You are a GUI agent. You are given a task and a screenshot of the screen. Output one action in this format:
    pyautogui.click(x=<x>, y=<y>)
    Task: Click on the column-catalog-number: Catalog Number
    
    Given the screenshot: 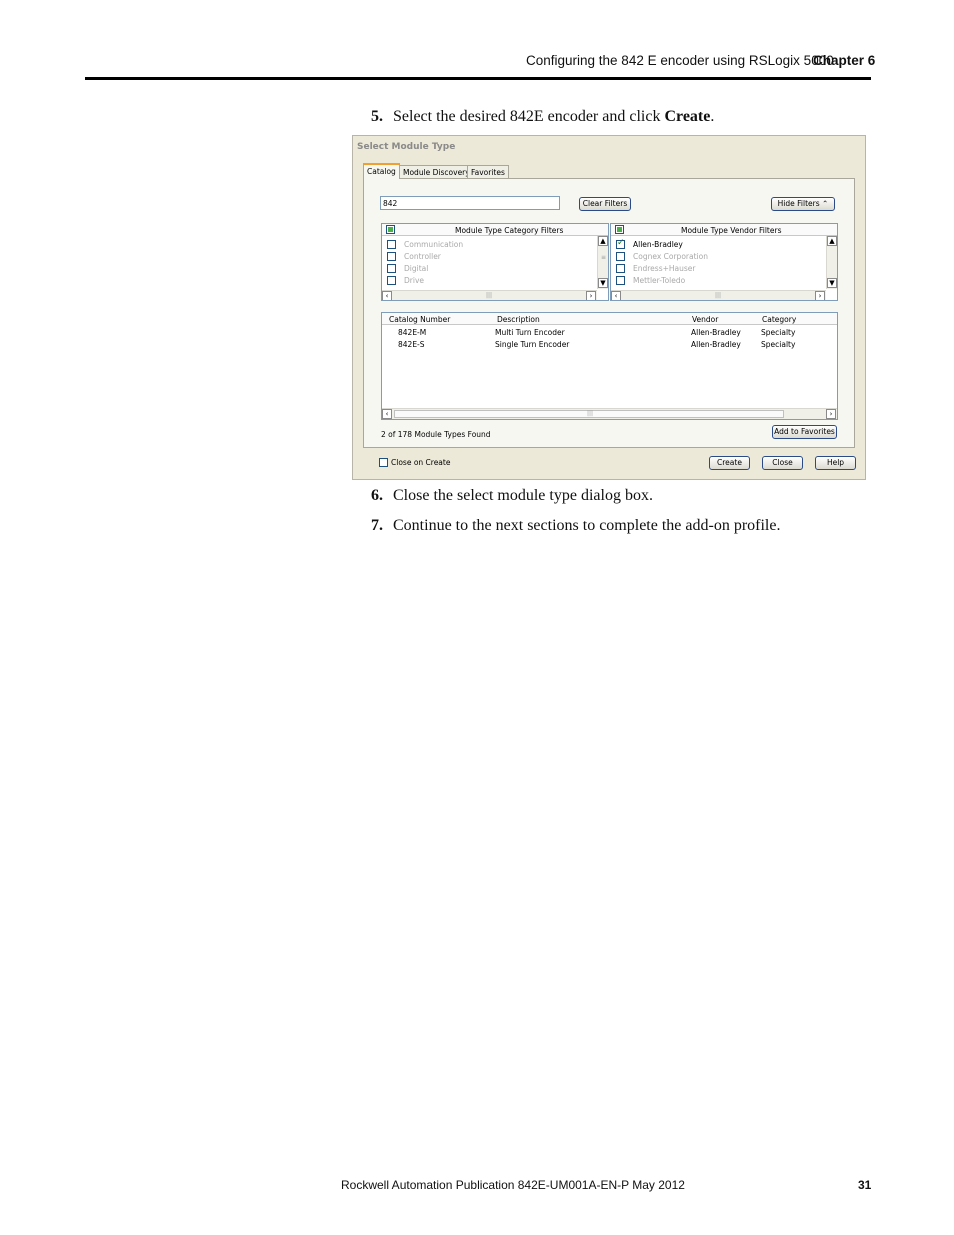 What is the action you would take?
    pyautogui.click(x=419, y=319)
    